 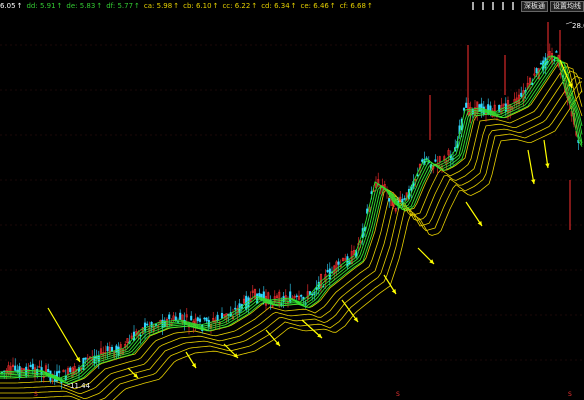 I want to click on legend-value: cc: 6.22, so click(x=236, y=6).